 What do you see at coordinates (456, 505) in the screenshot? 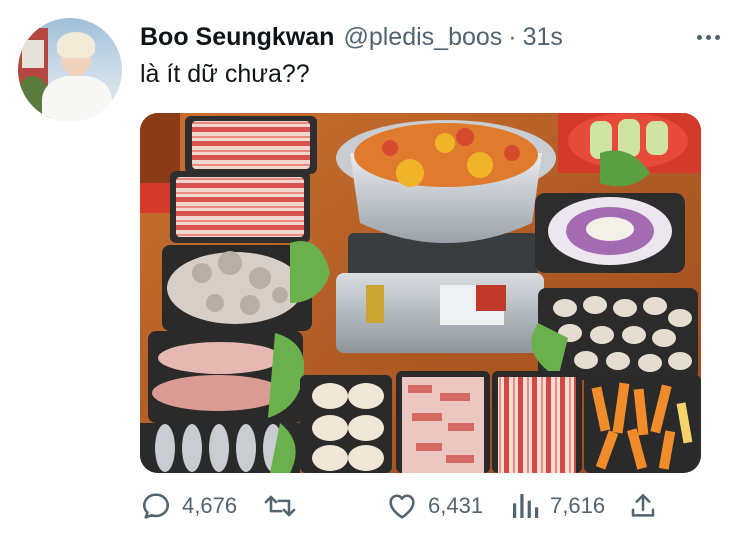
I see `like-count: 6,431` at bounding box center [456, 505].